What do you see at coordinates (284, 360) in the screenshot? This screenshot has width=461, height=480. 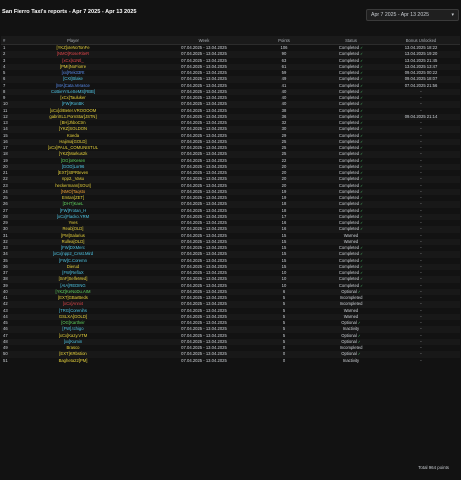 I see `points-value: 0` at bounding box center [284, 360].